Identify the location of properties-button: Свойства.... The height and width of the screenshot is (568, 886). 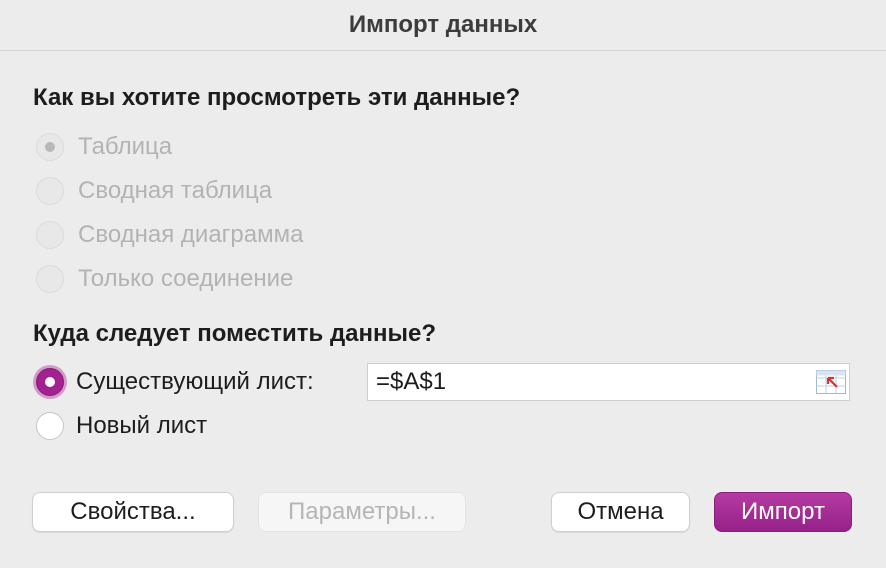
(133, 512).